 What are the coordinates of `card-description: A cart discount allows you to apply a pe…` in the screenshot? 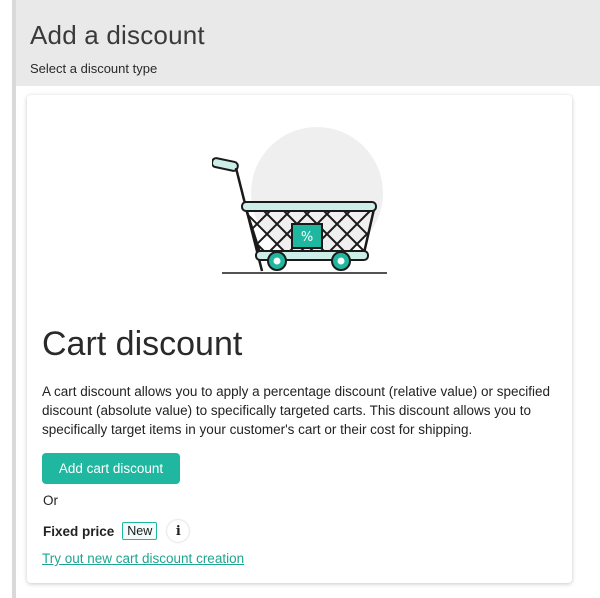 It's located at (296, 410).